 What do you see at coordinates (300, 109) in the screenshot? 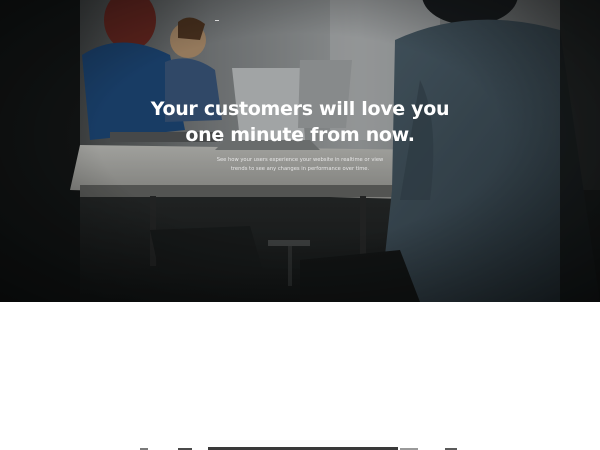
I see `hero-headline-line1: Your customers will love you` at bounding box center [300, 109].